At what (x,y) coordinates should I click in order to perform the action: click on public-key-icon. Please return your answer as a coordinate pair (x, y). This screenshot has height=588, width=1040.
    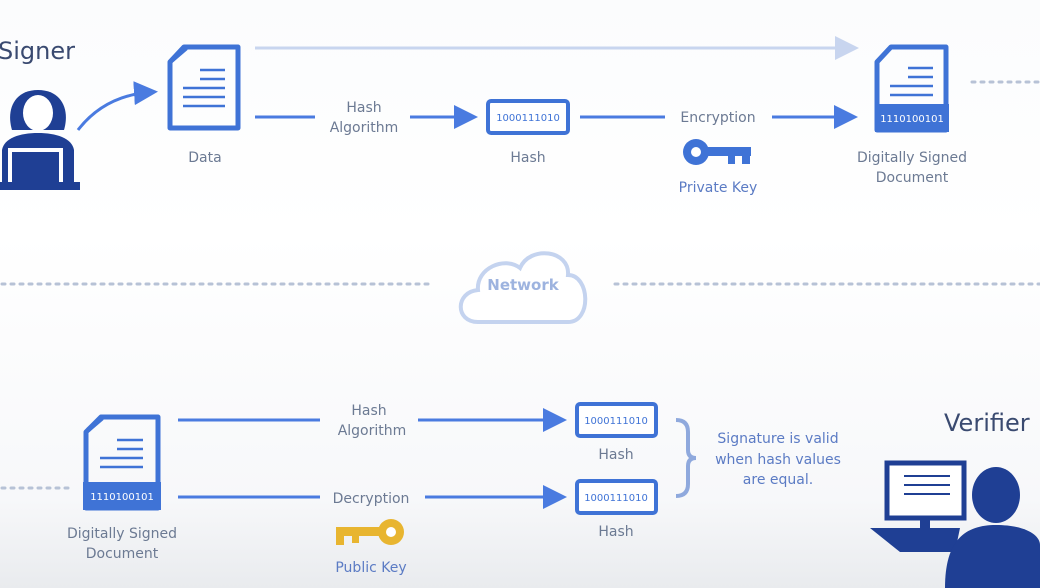
    Looking at the image, I should click on (370, 532).